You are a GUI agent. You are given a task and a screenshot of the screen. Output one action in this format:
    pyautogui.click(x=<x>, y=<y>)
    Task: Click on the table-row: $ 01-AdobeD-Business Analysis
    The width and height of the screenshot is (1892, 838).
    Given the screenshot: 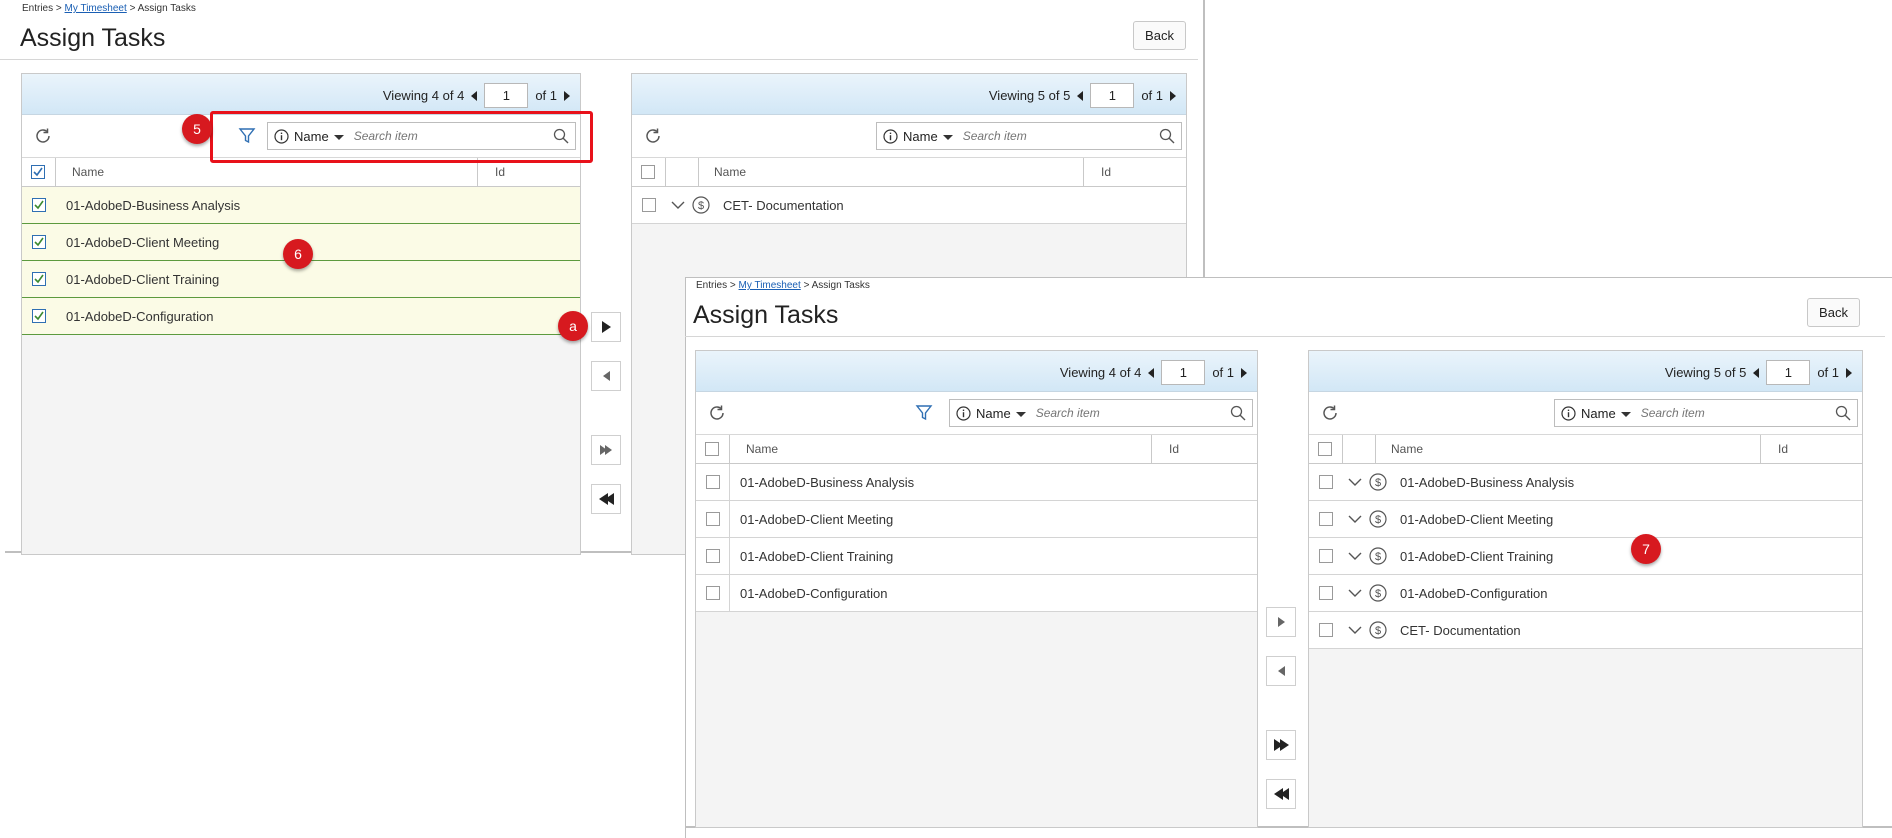 What is the action you would take?
    pyautogui.click(x=1585, y=482)
    